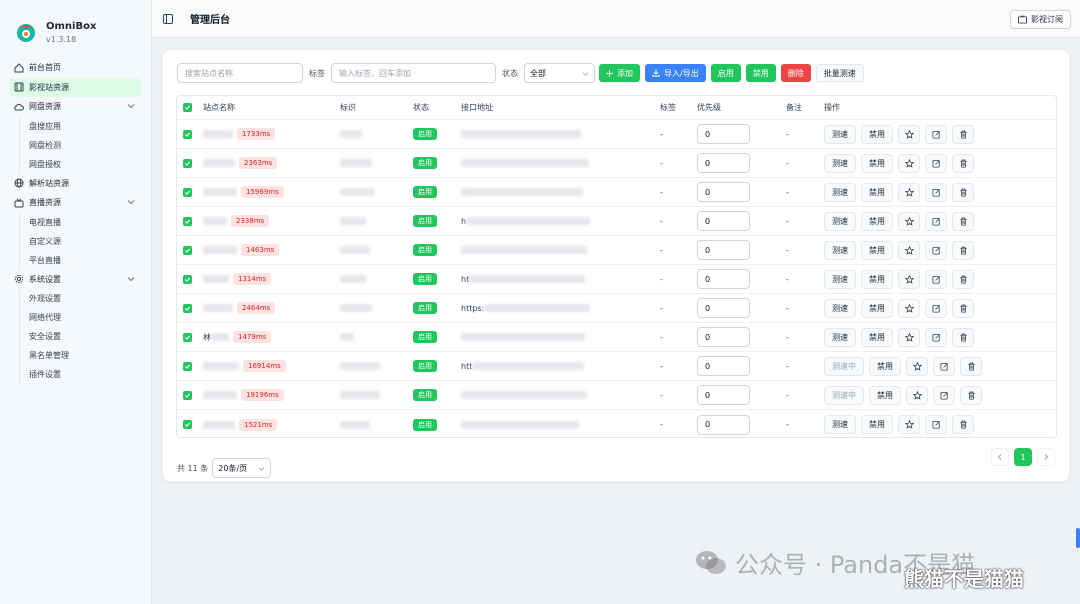  What do you see at coordinates (240, 73) in the screenshot?
I see `search-input: 搜索站点名称` at bounding box center [240, 73].